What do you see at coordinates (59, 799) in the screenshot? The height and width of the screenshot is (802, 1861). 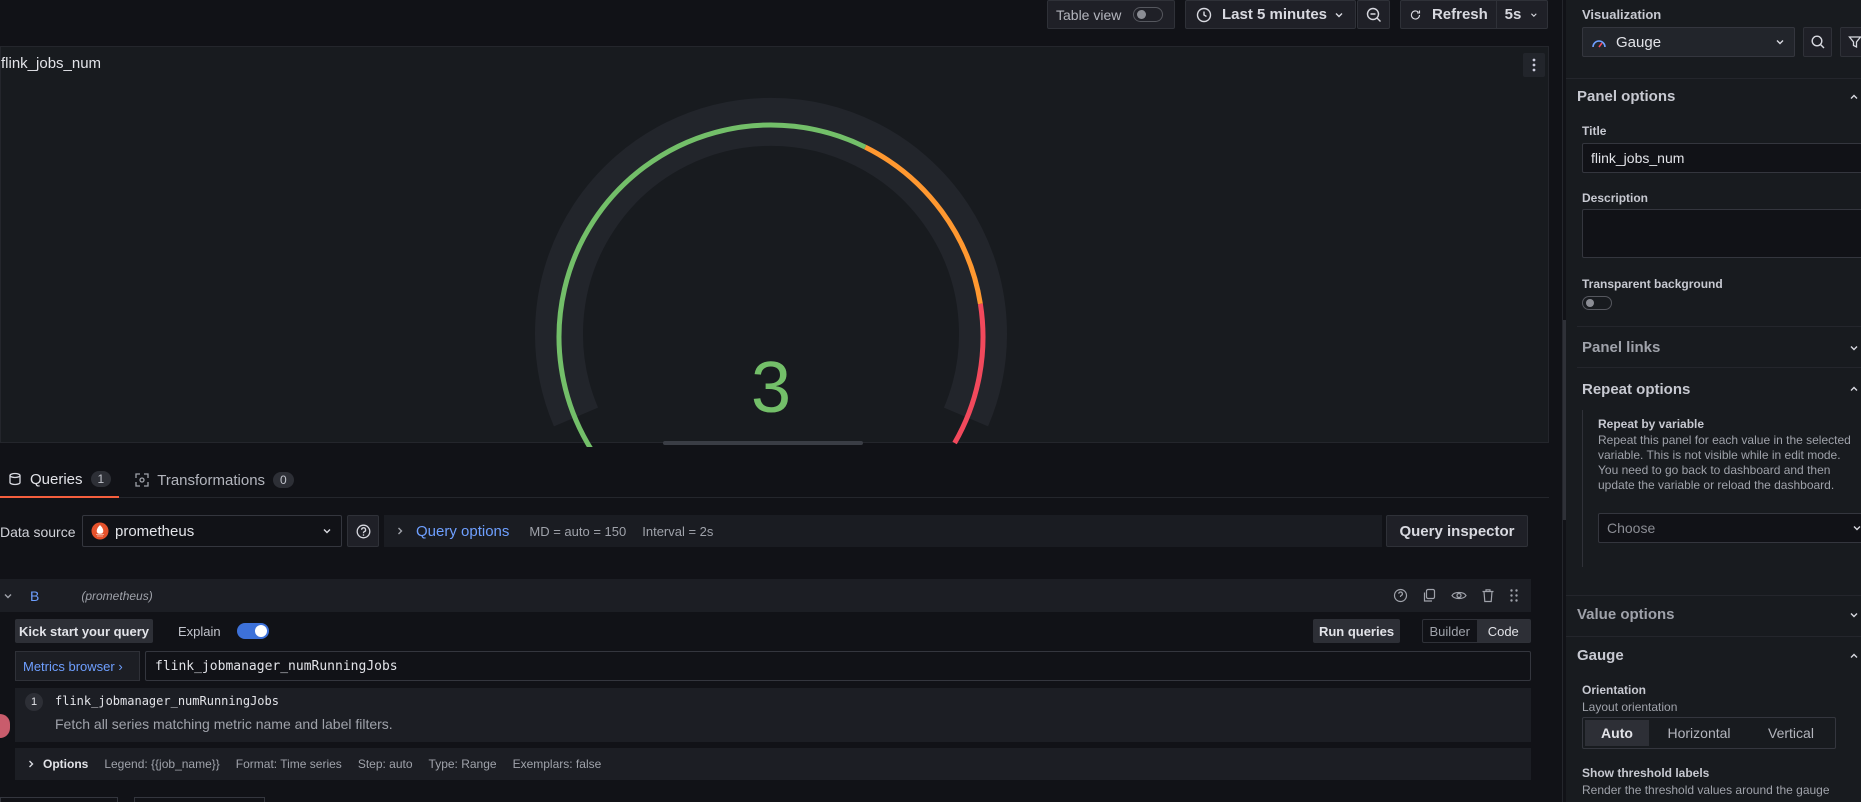 I see `add-query-button` at bounding box center [59, 799].